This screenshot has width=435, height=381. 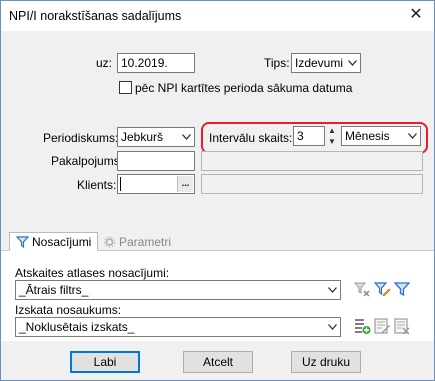 I want to click on tips-label: Tips:, so click(x=277, y=63).